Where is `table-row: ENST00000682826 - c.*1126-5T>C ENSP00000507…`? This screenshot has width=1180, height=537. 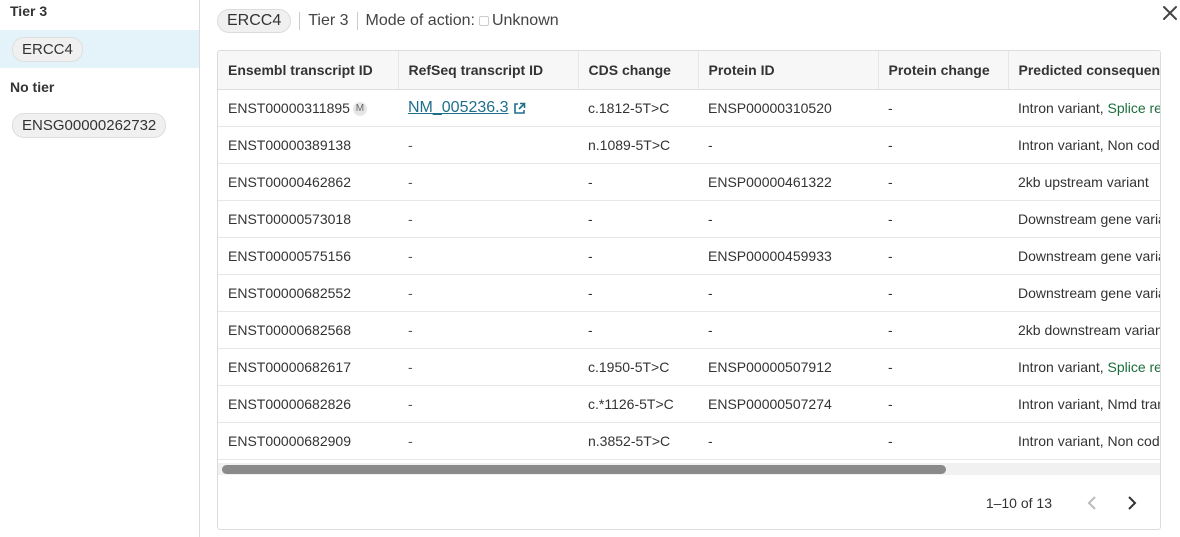
table-row: ENST00000682826 - c.*1126-5T>C ENSP00000507… is located at coordinates (689, 404).